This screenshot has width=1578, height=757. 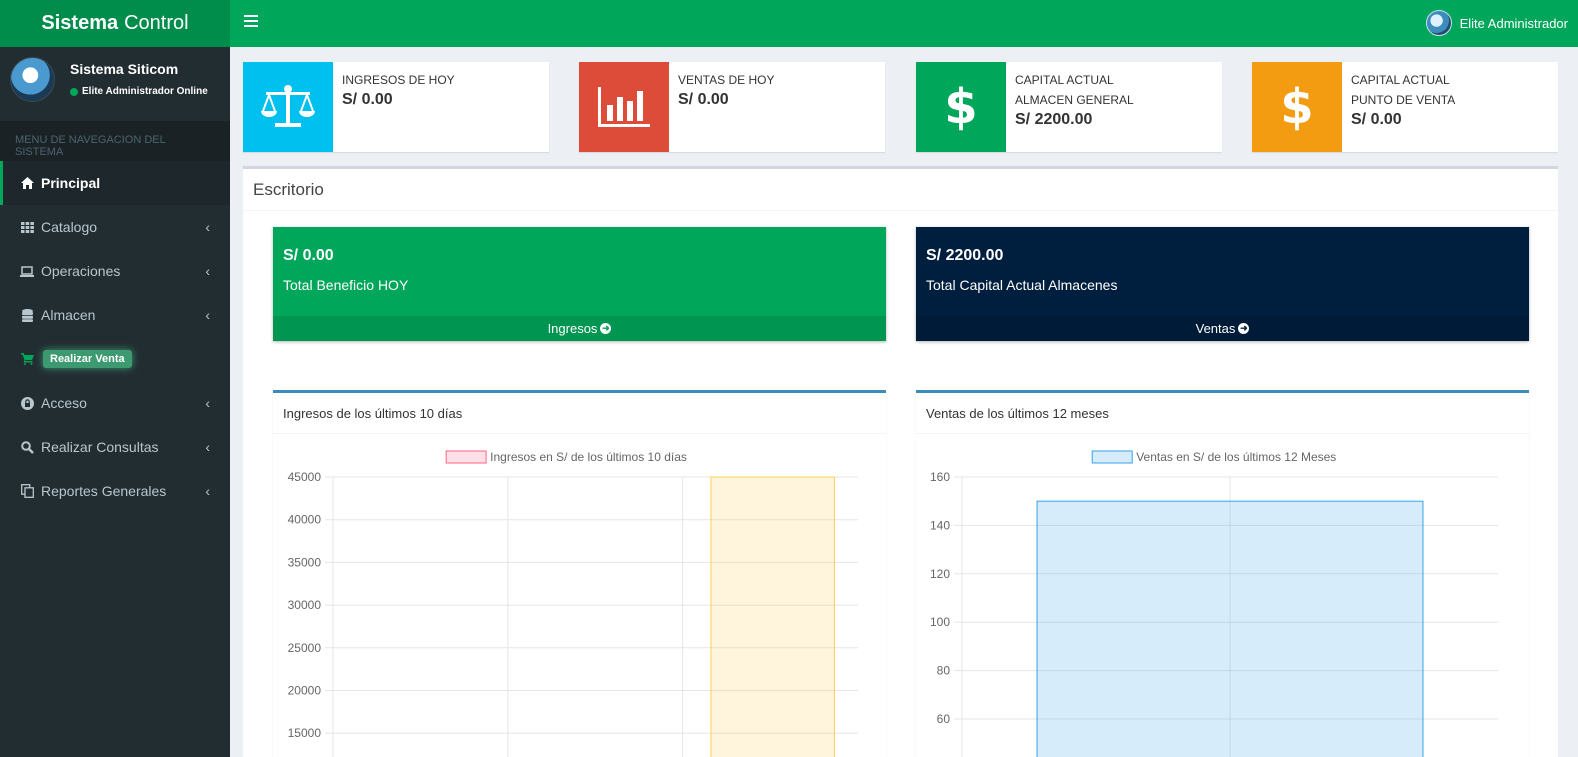 What do you see at coordinates (27, 491) in the screenshot?
I see `copy-icon` at bounding box center [27, 491].